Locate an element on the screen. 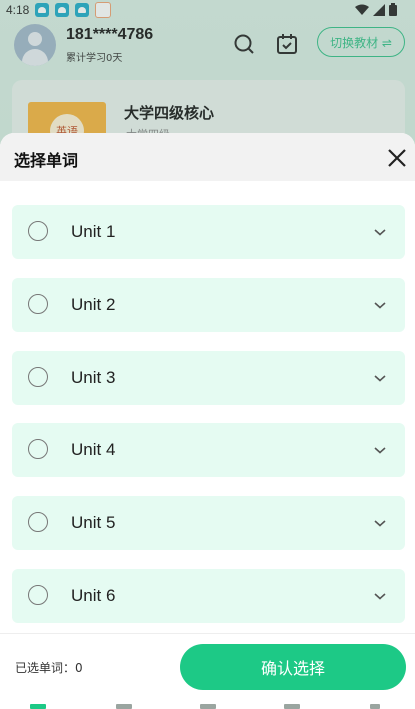 This screenshot has width=415, height=709. close-icon is located at coordinates (397, 158).